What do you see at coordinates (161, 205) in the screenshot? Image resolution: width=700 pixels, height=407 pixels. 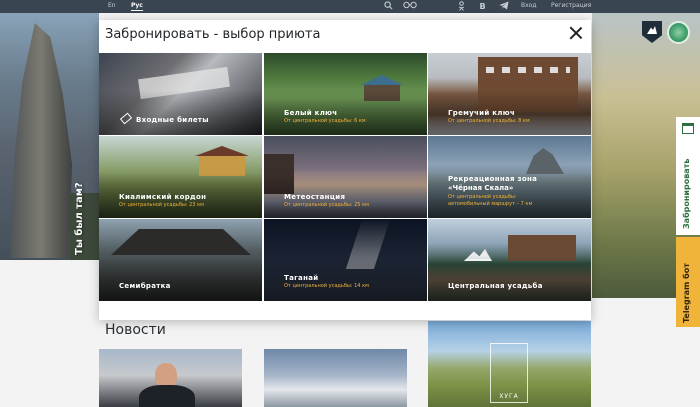 I see `shelter-distance: От центральной усадьбы: 23 км` at bounding box center [161, 205].